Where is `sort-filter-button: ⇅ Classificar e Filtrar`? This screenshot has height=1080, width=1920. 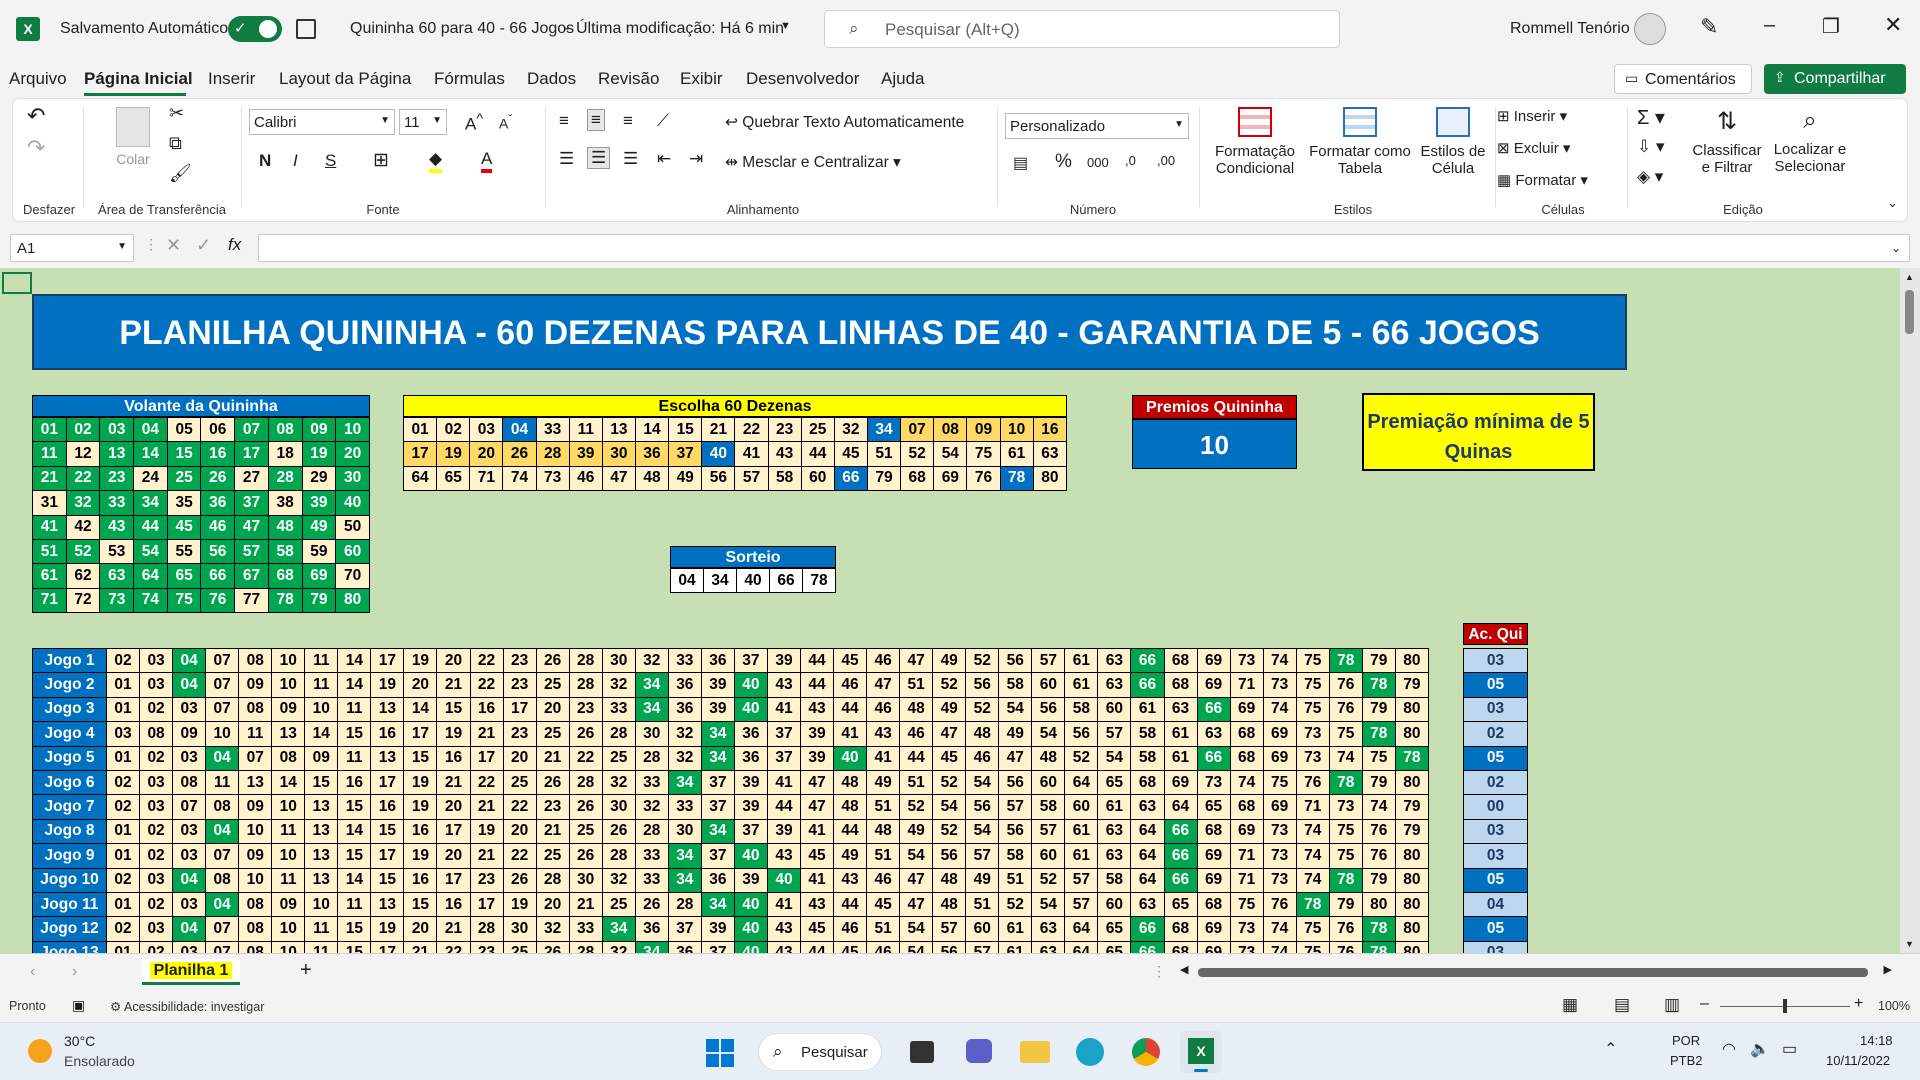
sort-filter-button: ⇅ Classificar e Filtrar is located at coordinates (1727, 141).